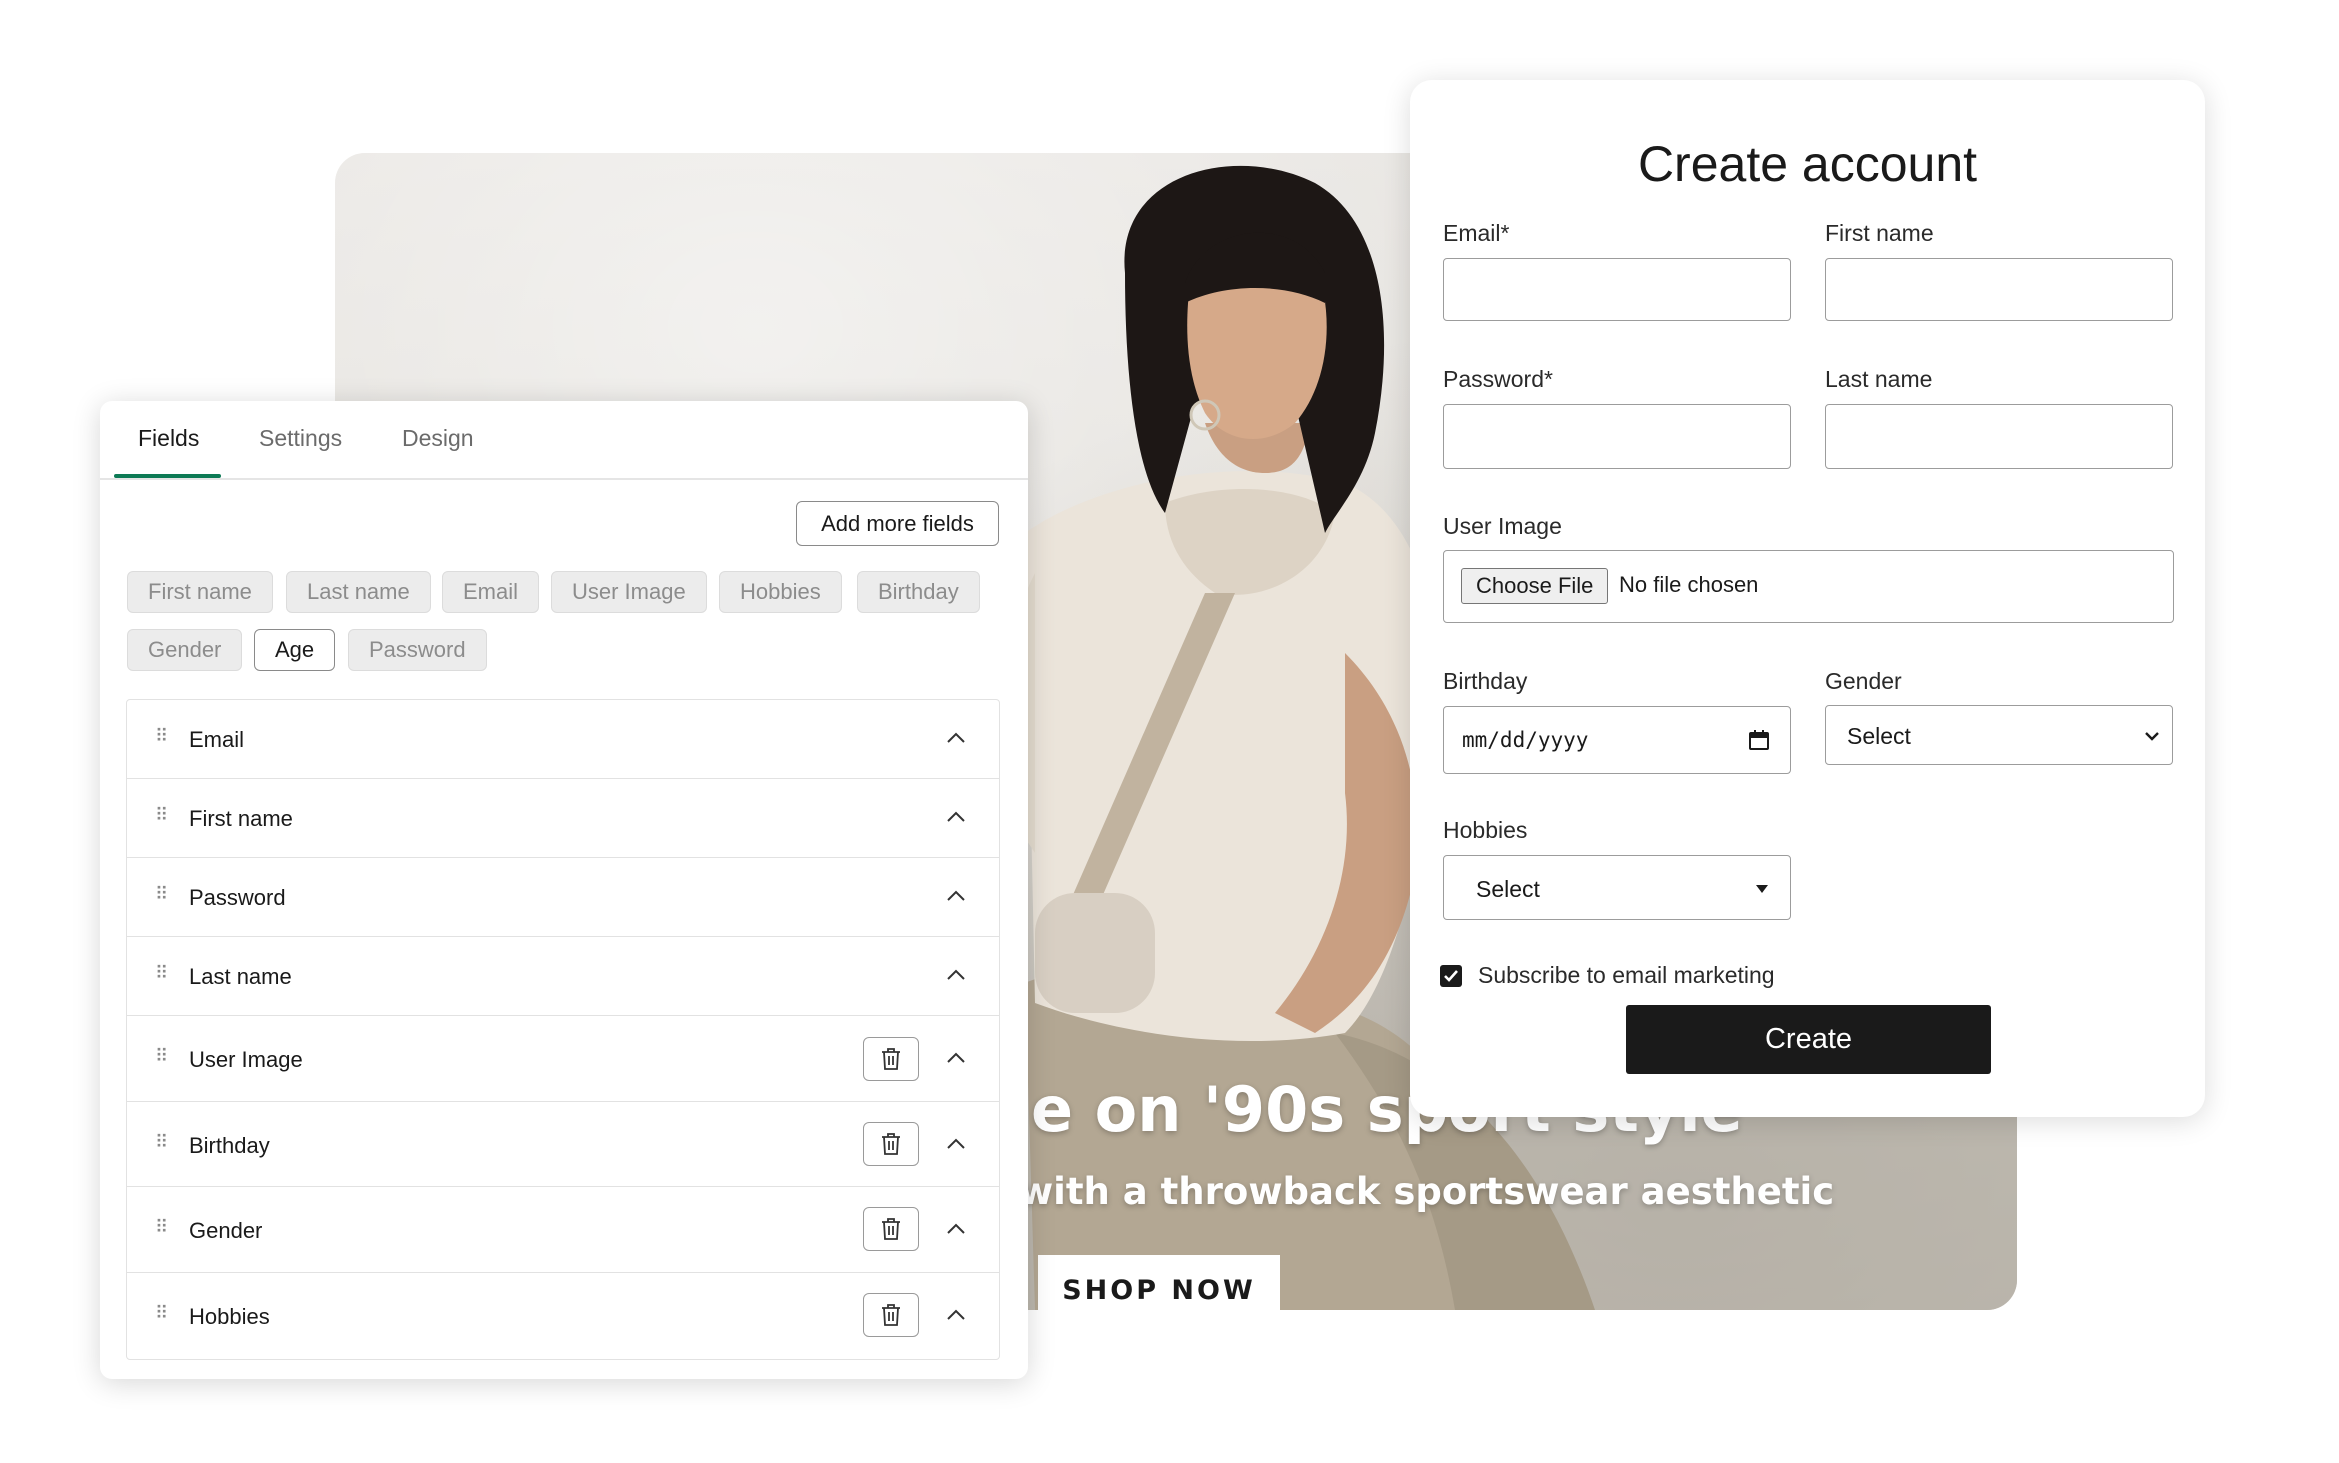  What do you see at coordinates (564, 440) in the screenshot?
I see `editor-tabs: Fields Settings Design` at bounding box center [564, 440].